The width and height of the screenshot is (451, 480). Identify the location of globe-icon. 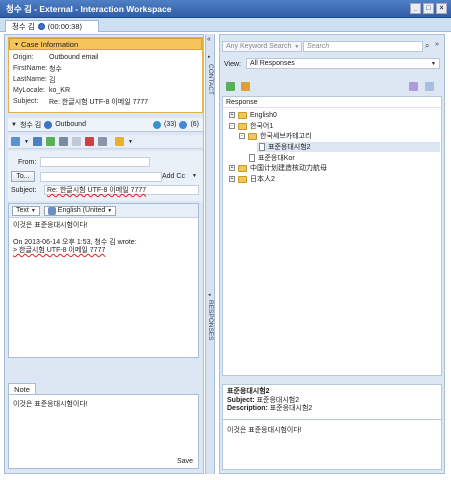
(156, 124).